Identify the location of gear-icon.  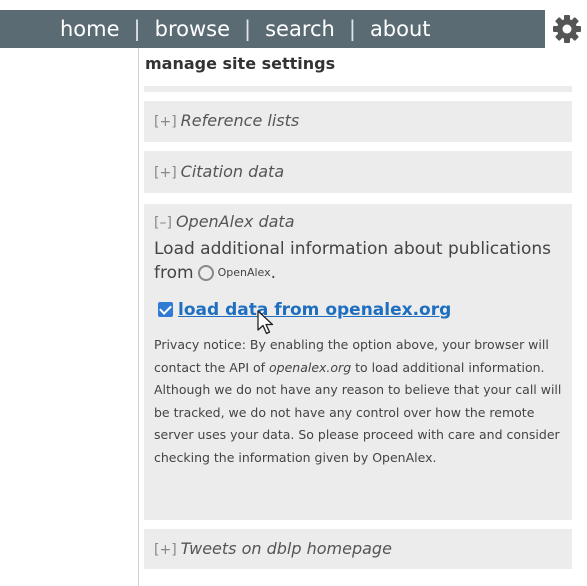
(567, 29).